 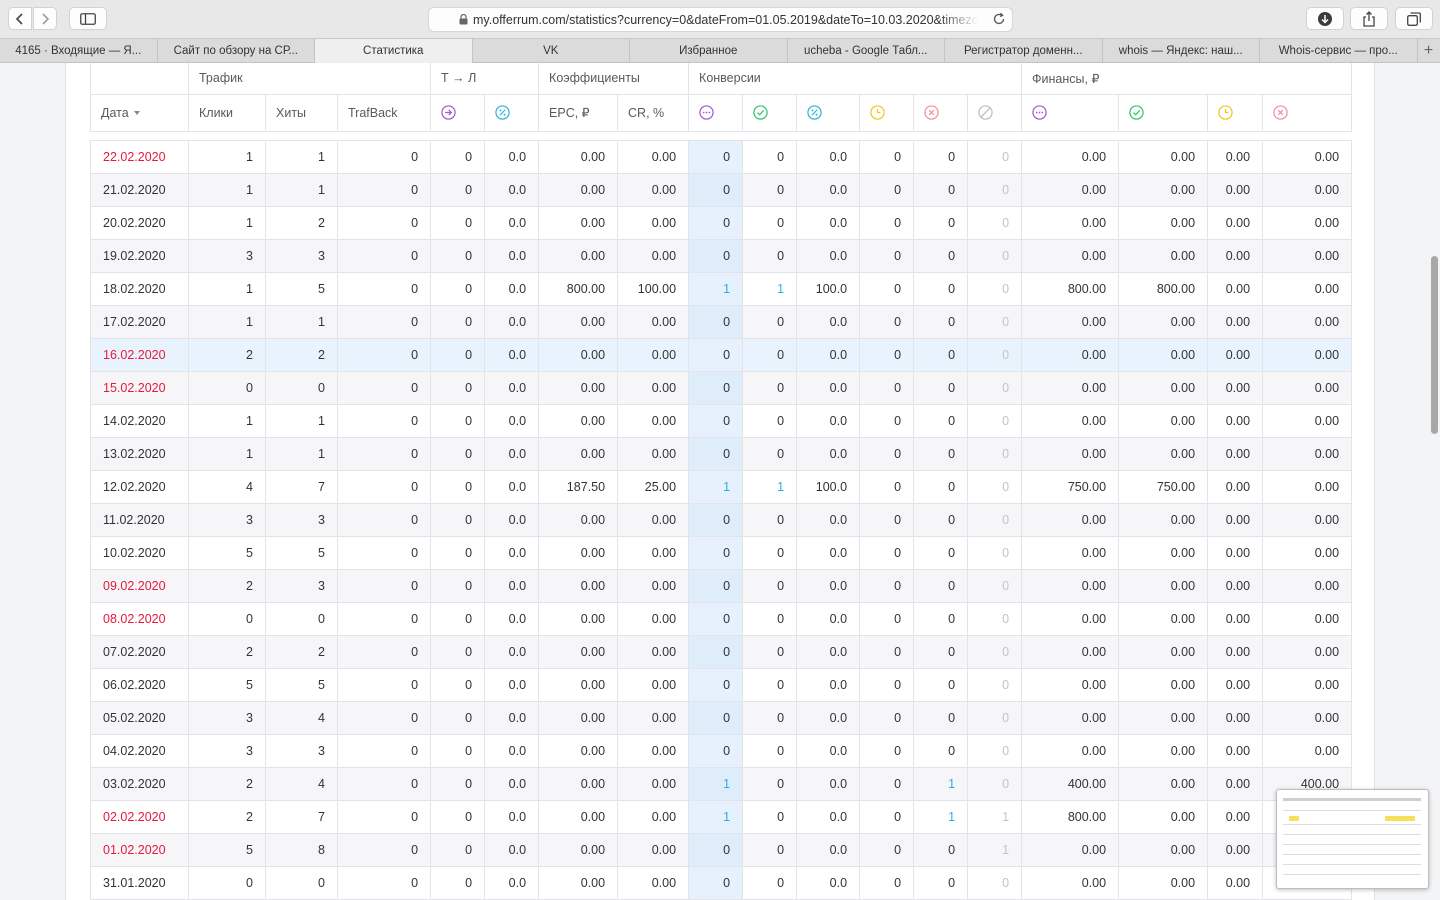 I want to click on cell-fin-approved: 0.00, so click(x=1163, y=519).